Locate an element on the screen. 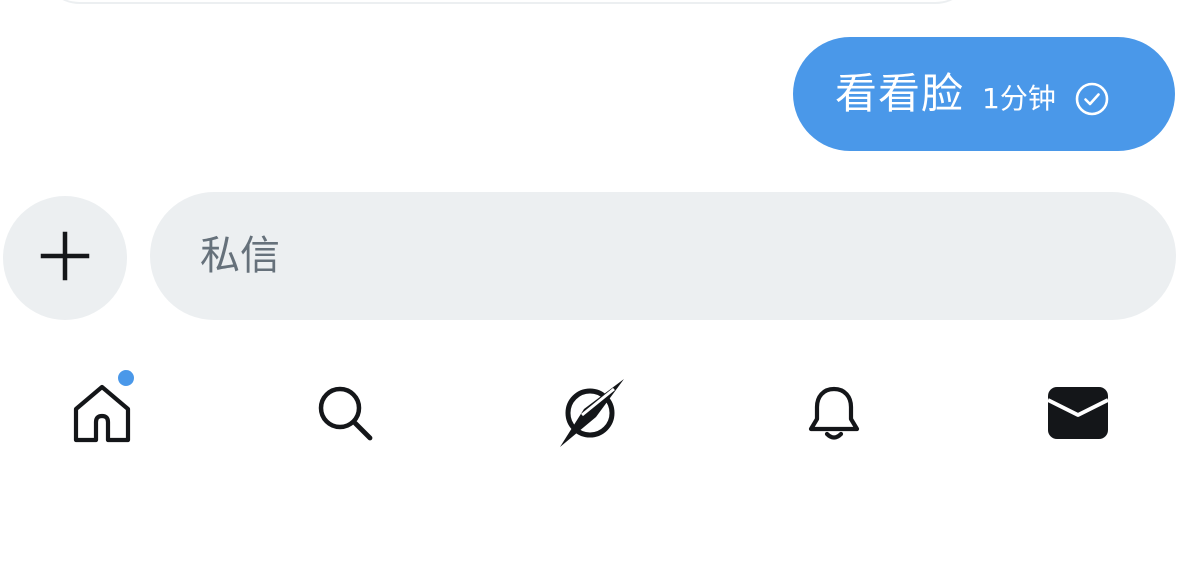  sent-message-bubble: 看看脸 1分钟 is located at coordinates (984, 94).